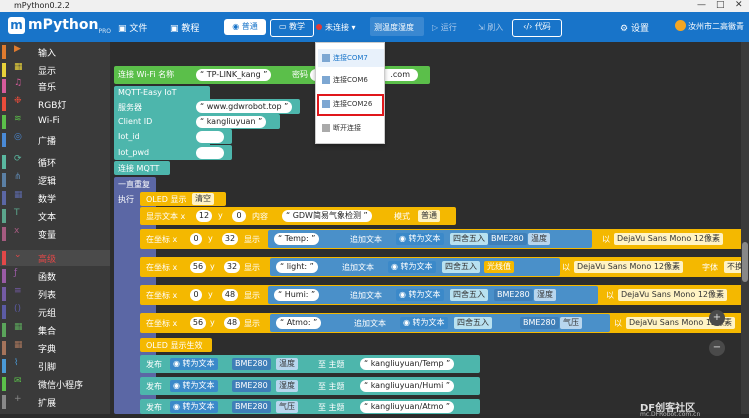  I want to click on sidebar-item-tuple: () 元组, so click(55, 312).